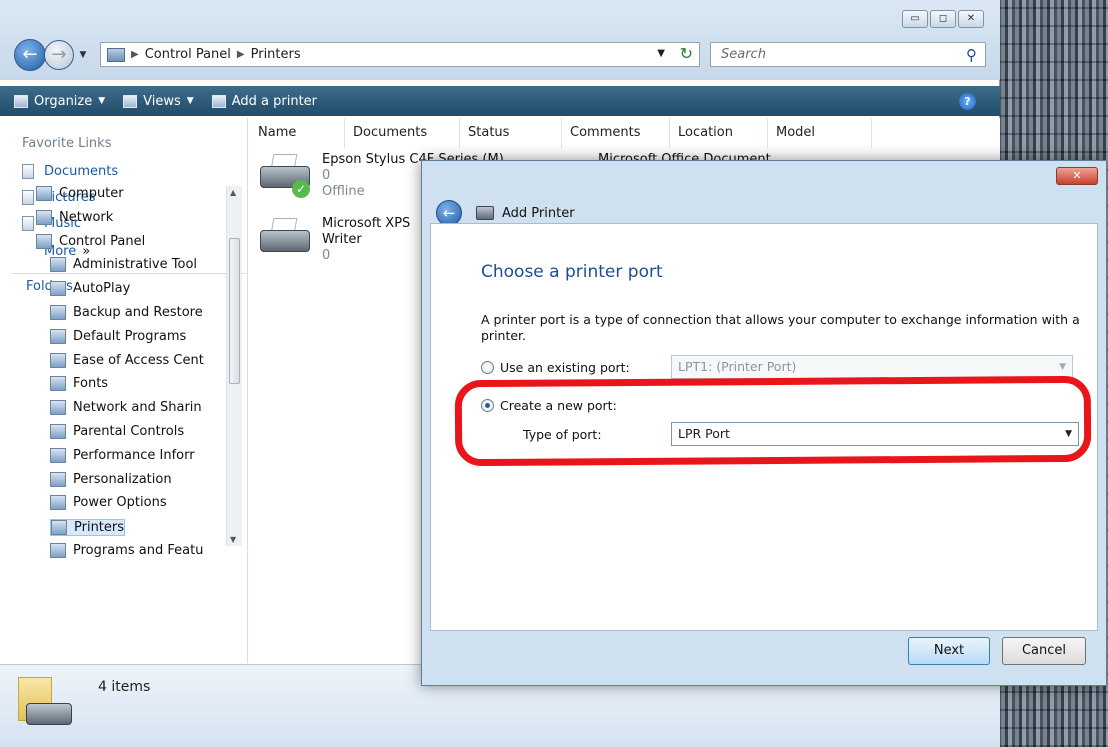 The width and height of the screenshot is (1108, 747). I want to click on tree-item-computer: Computer, so click(80, 193).